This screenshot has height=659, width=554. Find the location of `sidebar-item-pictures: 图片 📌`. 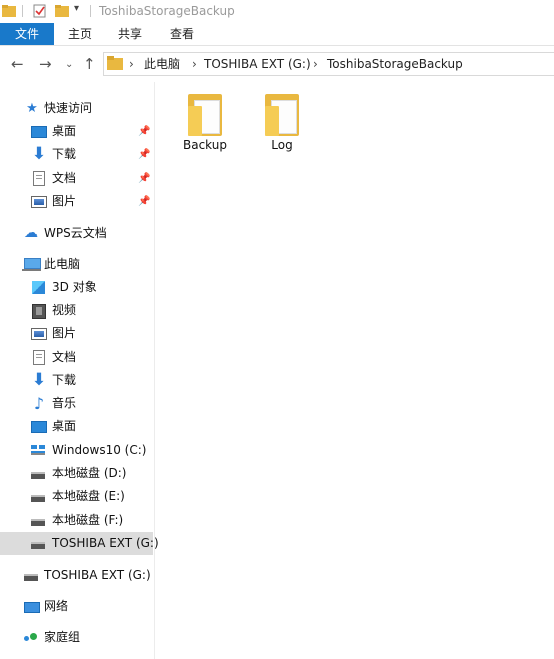

sidebar-item-pictures: 图片 📌 is located at coordinates (76, 201).